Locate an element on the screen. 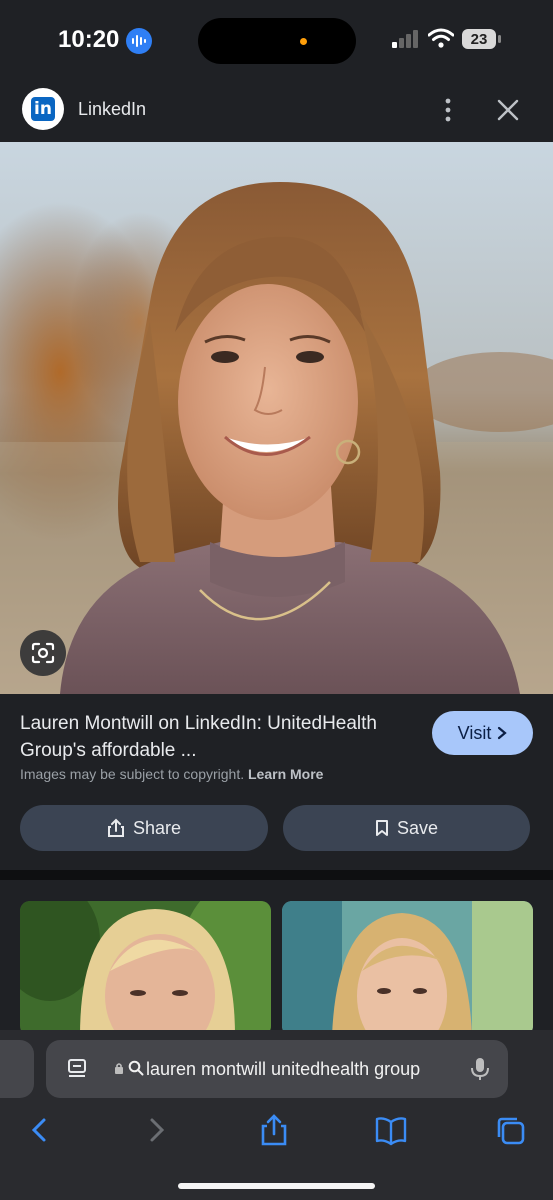 The height and width of the screenshot is (1200, 553). book-icon is located at coordinates (391, 1131).